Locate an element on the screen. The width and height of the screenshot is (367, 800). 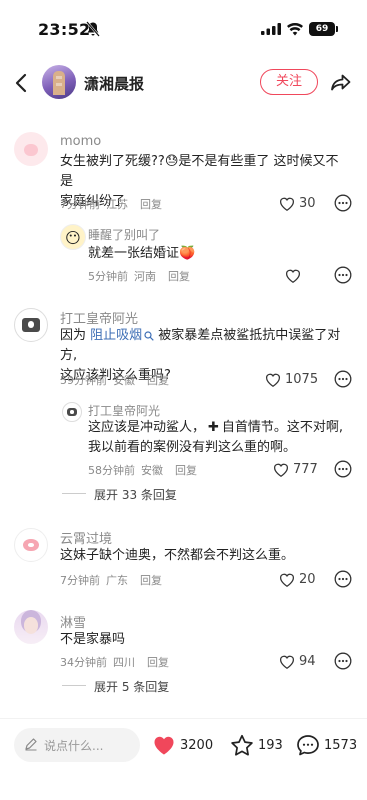
expand-replies-button: 展开 33 条回复 is located at coordinates (119, 494).